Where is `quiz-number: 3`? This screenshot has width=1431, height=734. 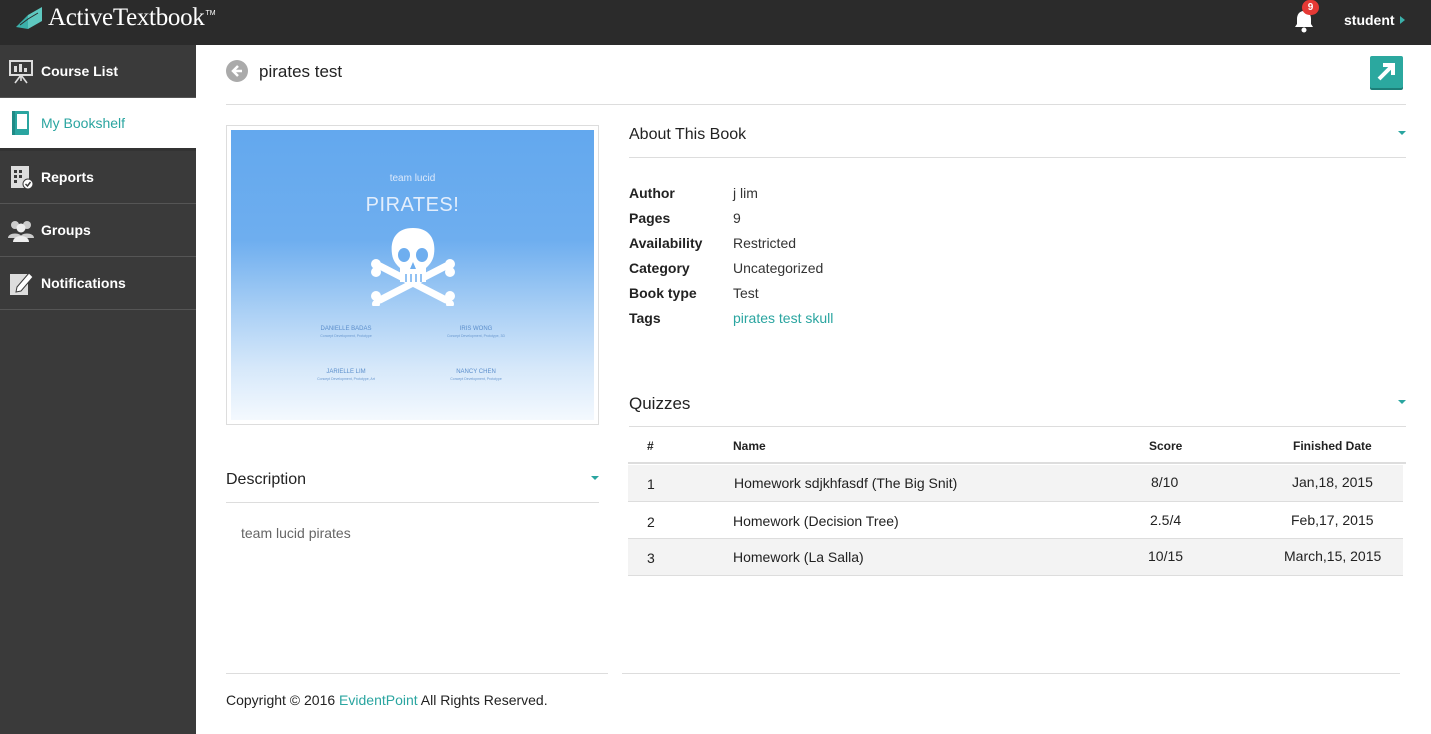
quiz-number: 3 is located at coordinates (651, 558).